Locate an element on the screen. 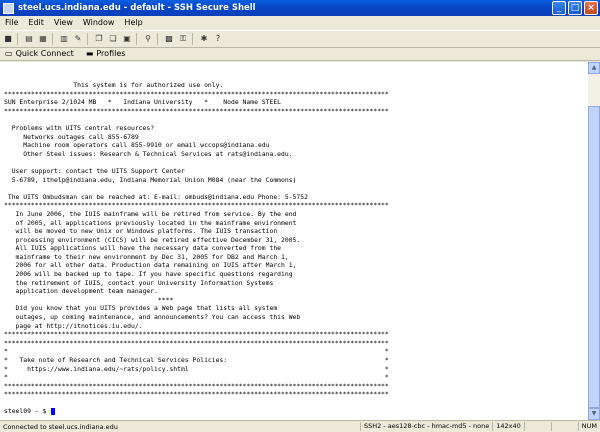 This screenshot has height=432, width=600. scroll-thumb is located at coordinates (594, 257).